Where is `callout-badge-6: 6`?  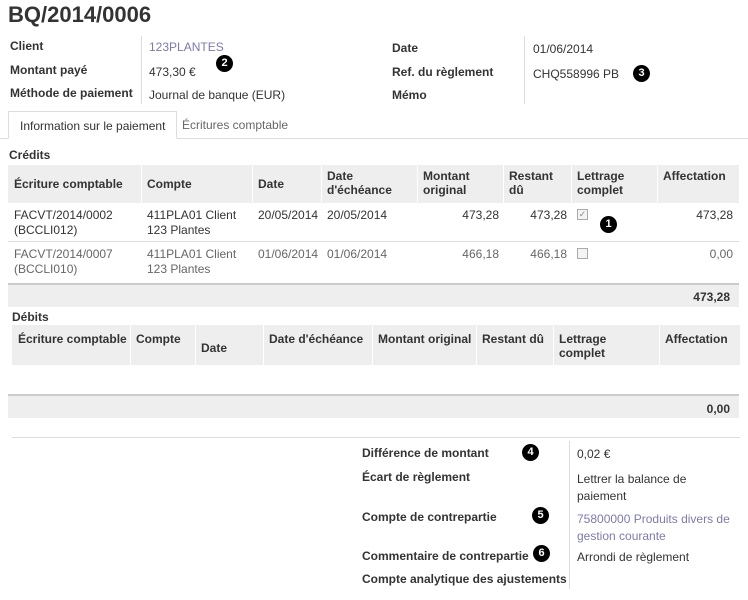 callout-badge-6: 6 is located at coordinates (541, 553).